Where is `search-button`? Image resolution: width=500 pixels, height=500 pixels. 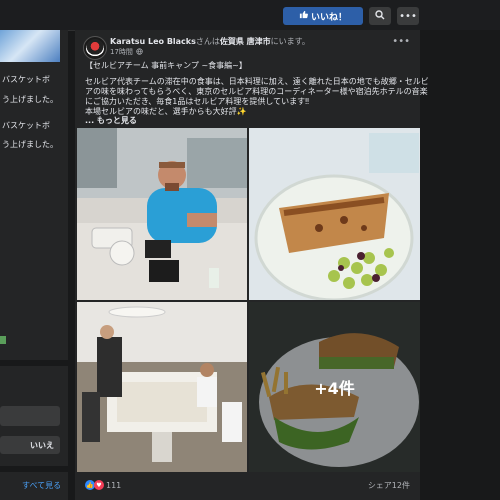 search-button is located at coordinates (380, 16).